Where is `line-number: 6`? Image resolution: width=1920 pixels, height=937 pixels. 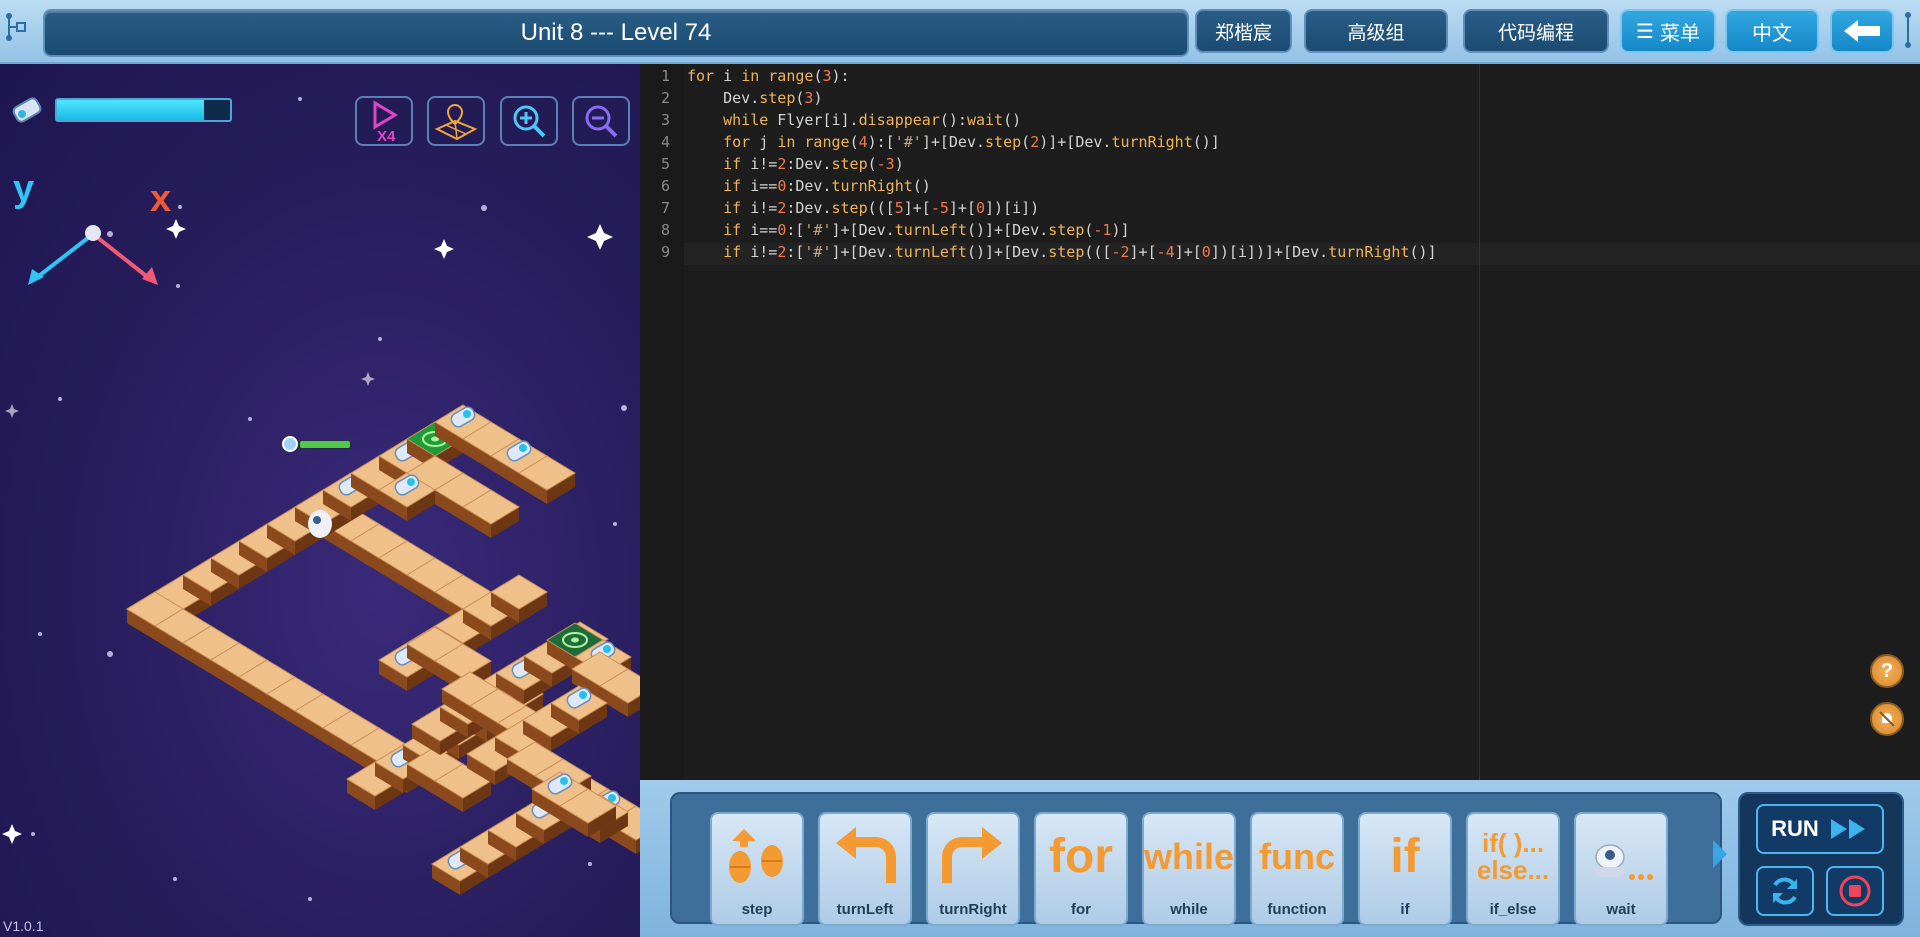
line-number: 6 is located at coordinates (665, 186).